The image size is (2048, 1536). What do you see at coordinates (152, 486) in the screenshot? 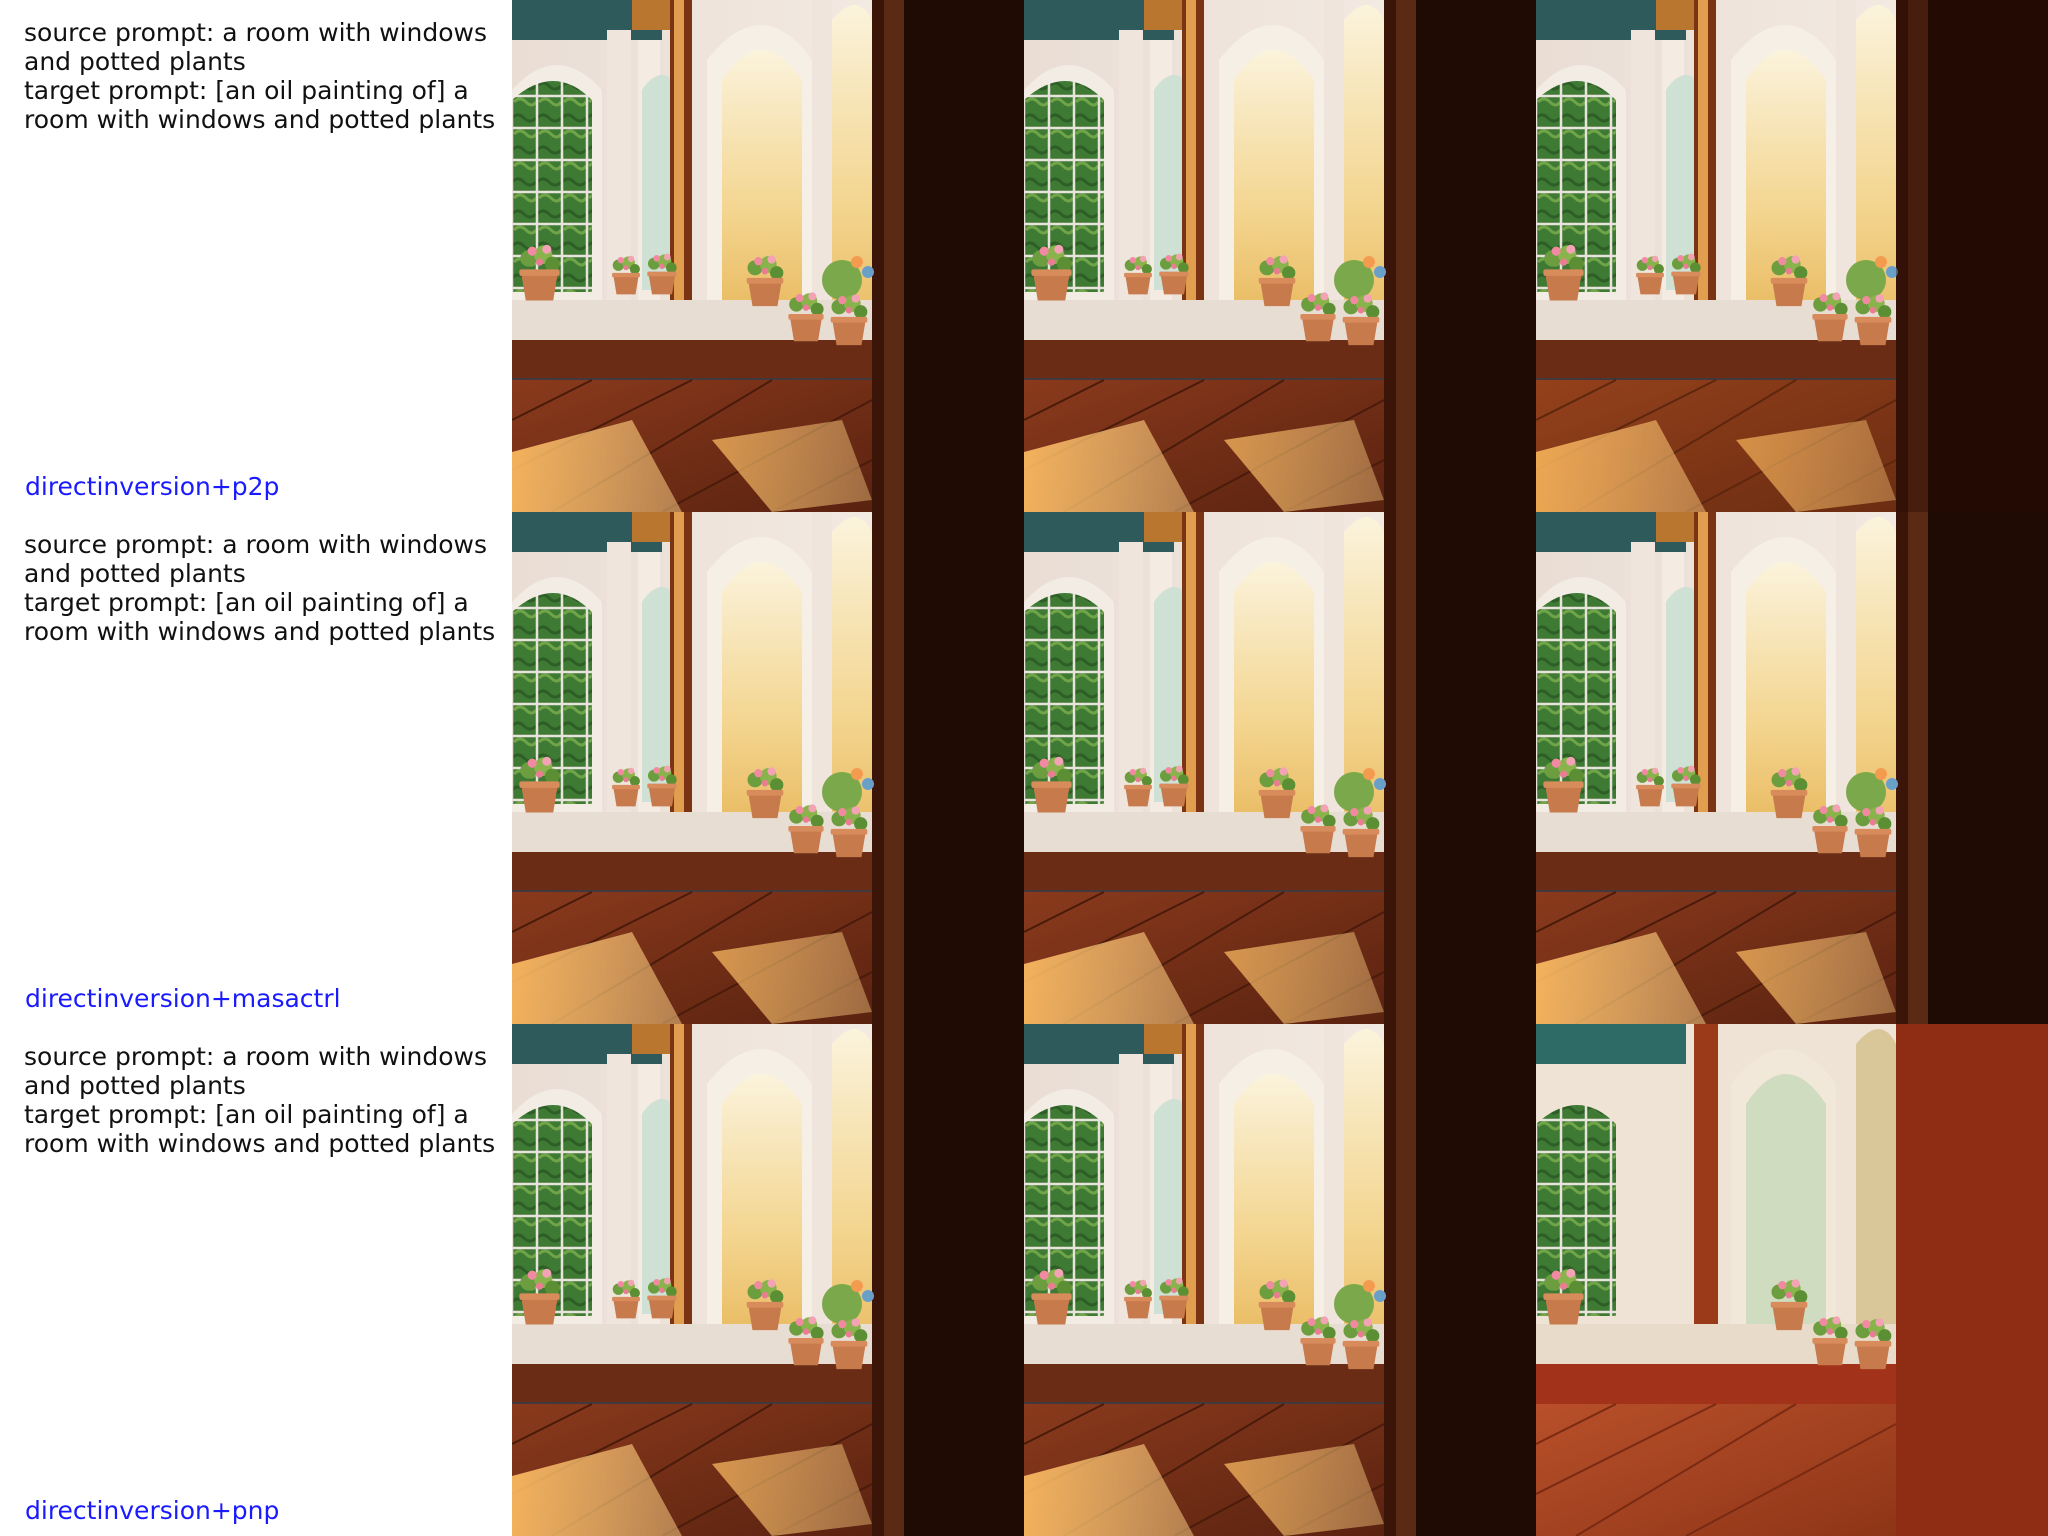
I see `method-label: directinversion+p2p` at bounding box center [152, 486].